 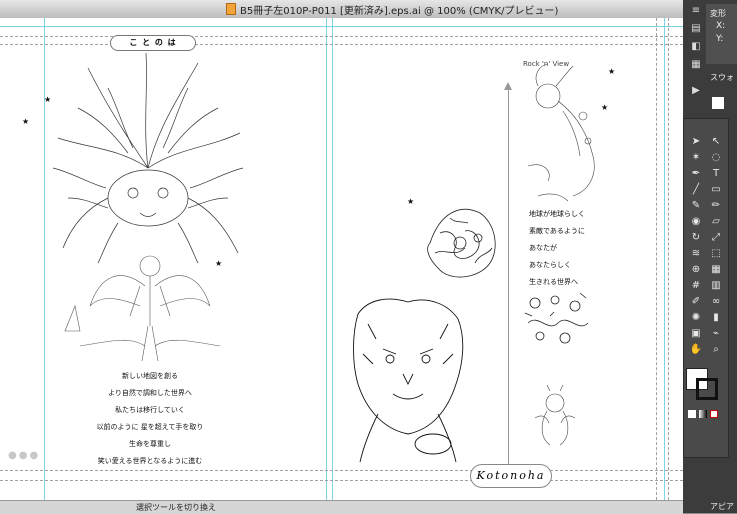 I want to click on layers-icon: ▦, so click(x=696, y=65).